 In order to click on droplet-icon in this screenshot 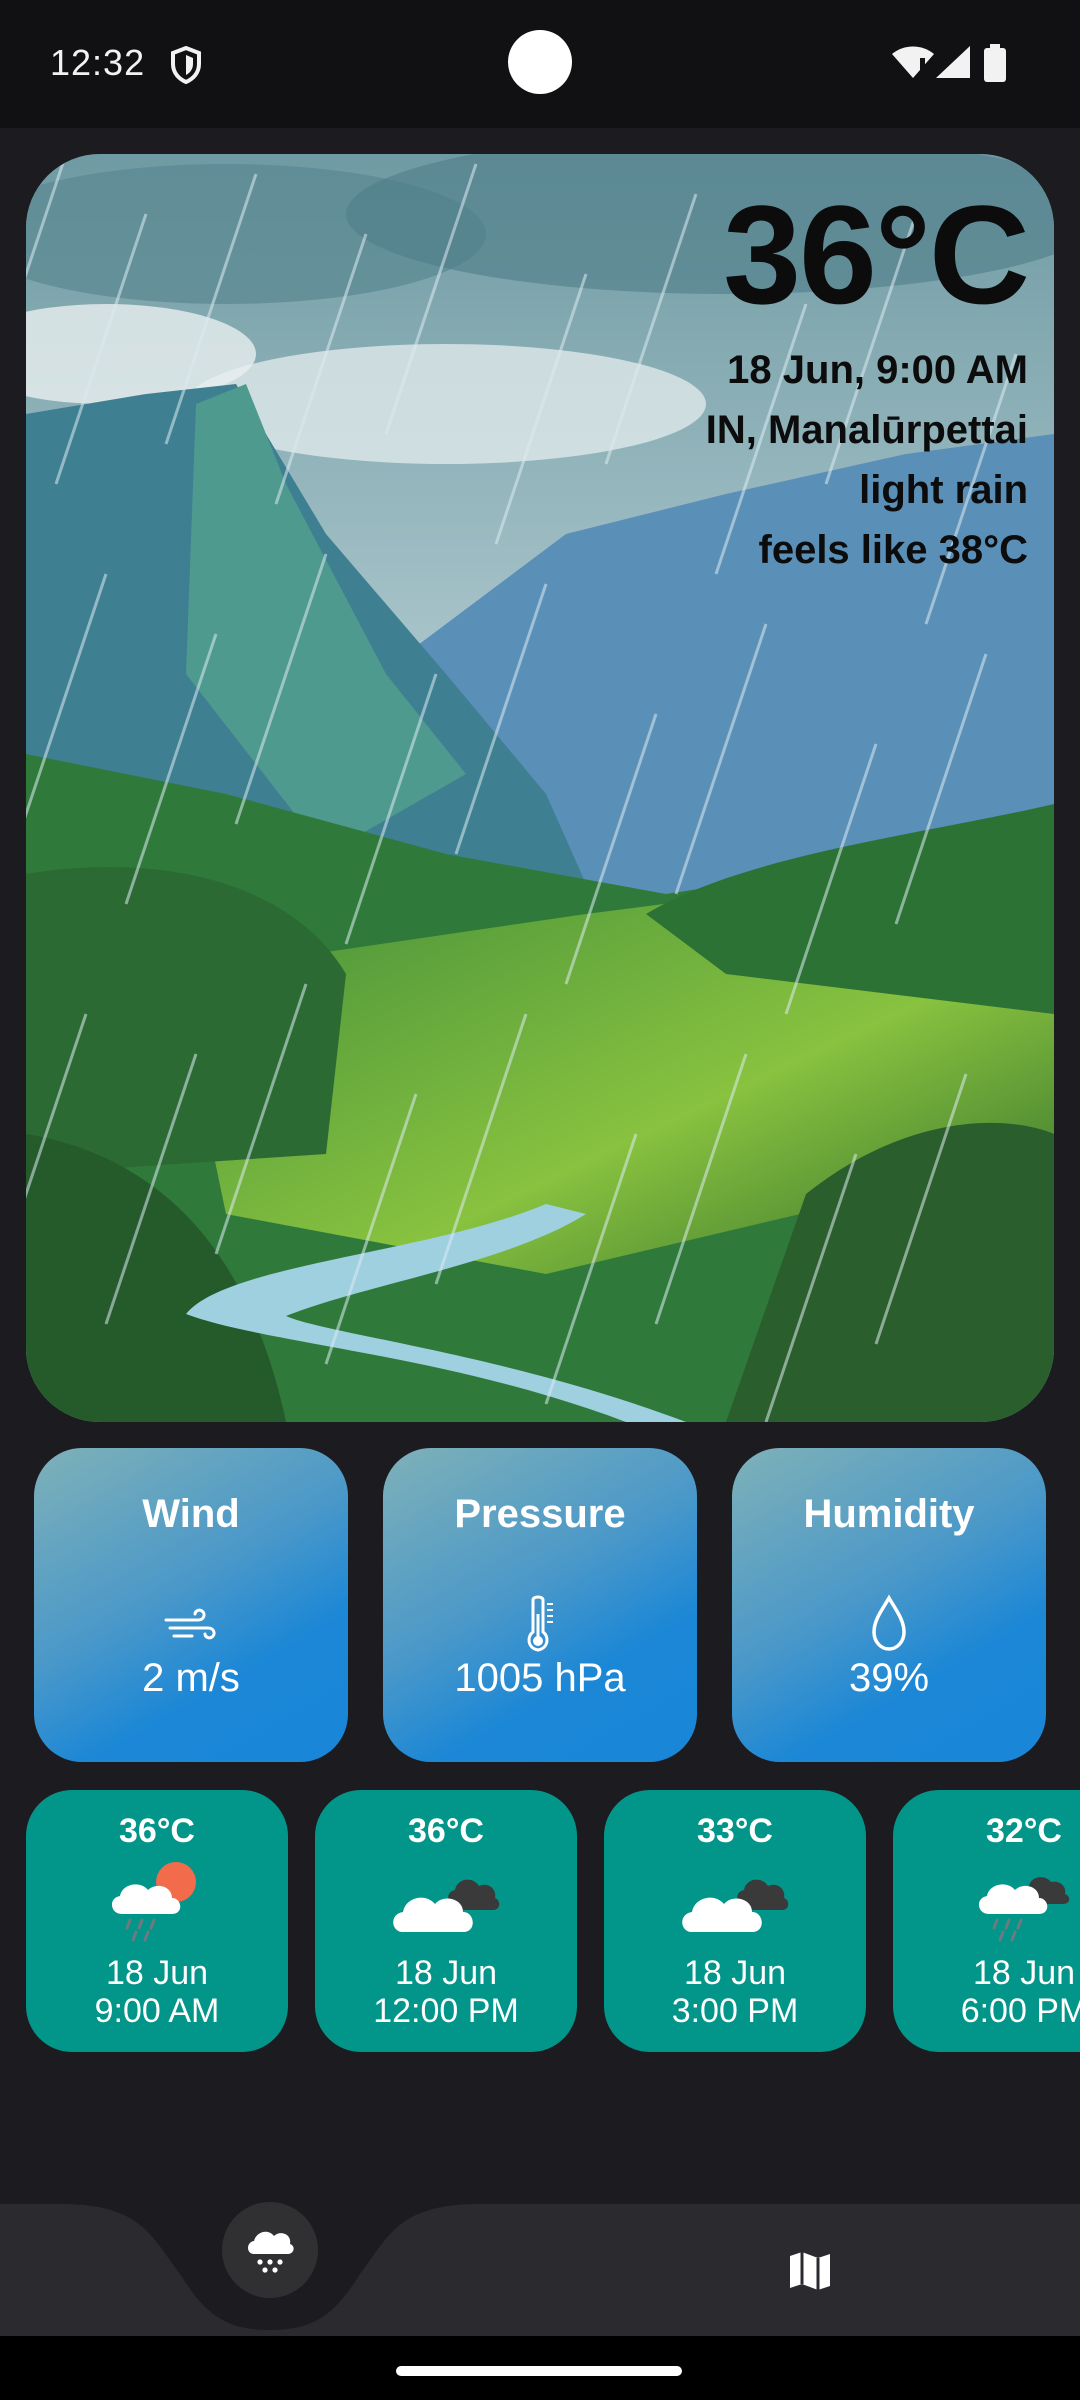, I will do `click(889, 1622)`.